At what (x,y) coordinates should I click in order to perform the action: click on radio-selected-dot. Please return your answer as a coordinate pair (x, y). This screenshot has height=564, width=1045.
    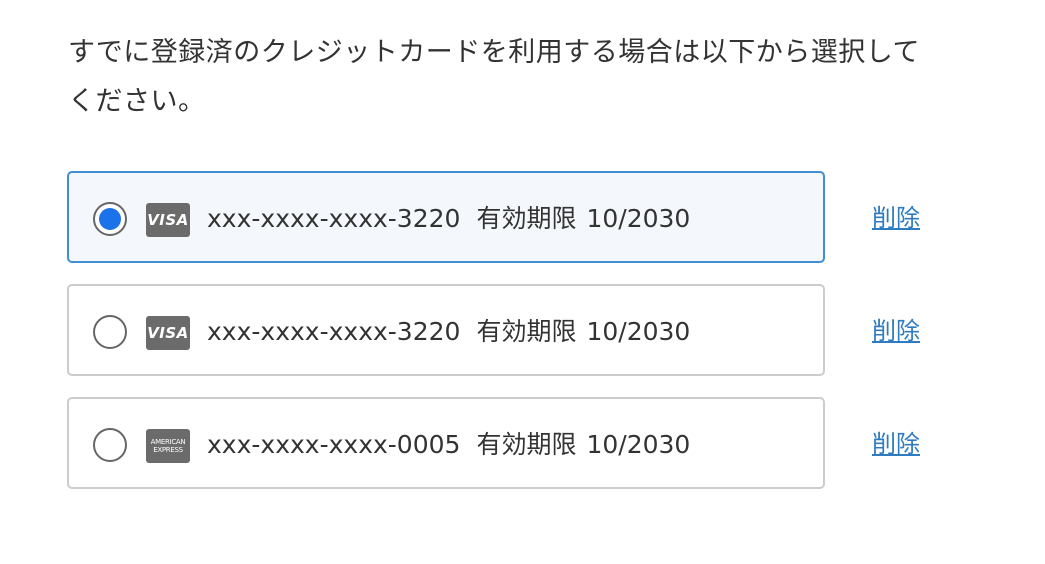
    Looking at the image, I should click on (110, 219).